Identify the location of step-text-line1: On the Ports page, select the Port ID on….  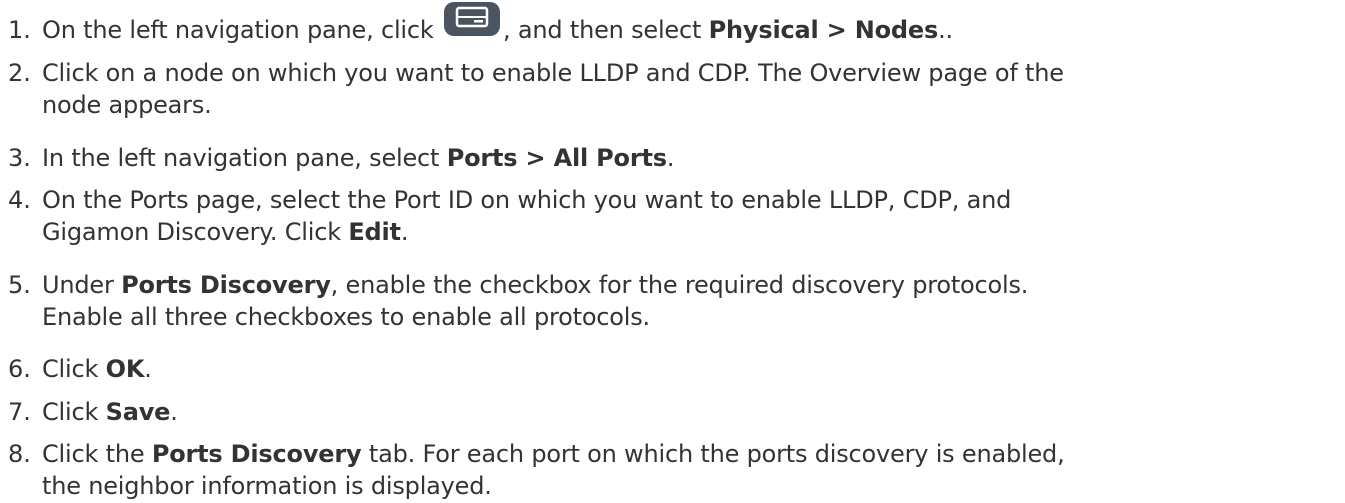
(527, 200).